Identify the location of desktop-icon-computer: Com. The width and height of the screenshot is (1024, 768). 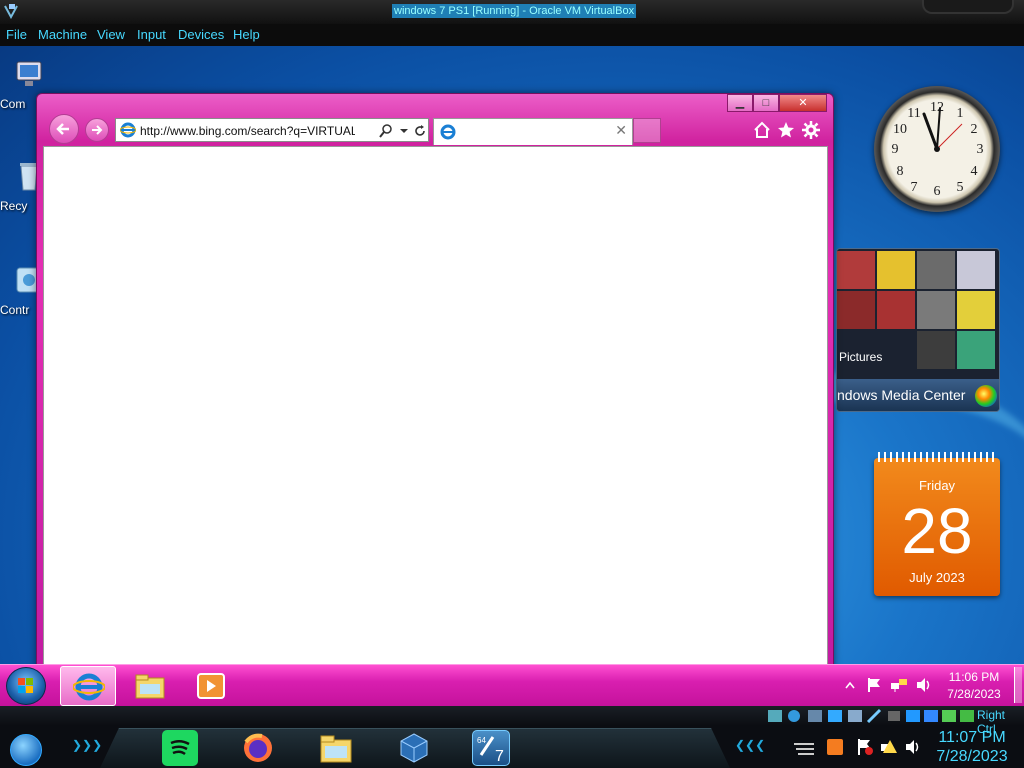
(21, 84).